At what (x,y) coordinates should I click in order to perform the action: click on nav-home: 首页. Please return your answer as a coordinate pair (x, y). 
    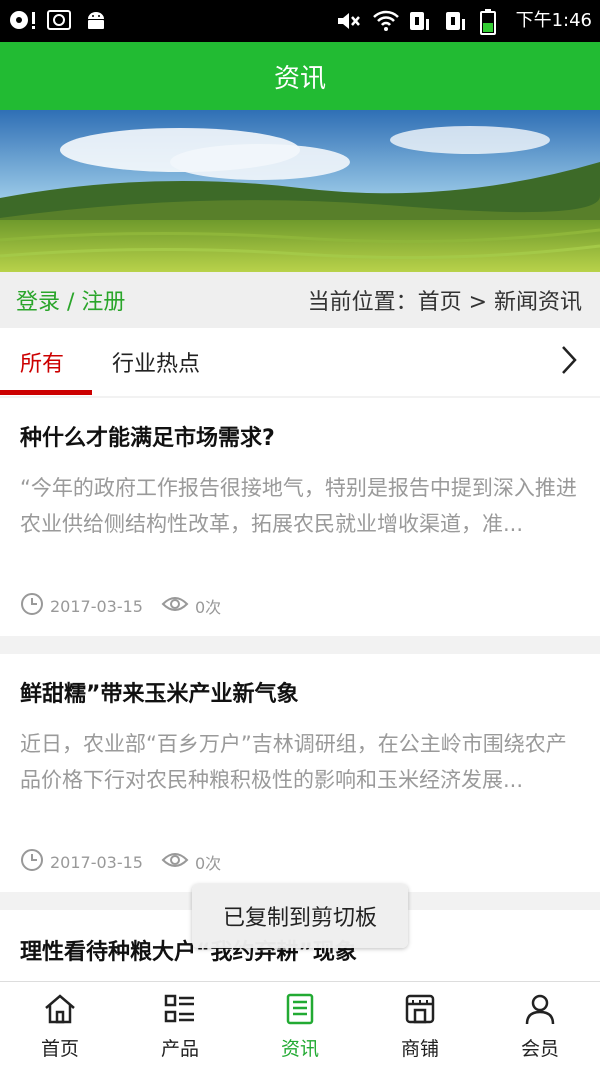
    Looking at the image, I should click on (60, 1024).